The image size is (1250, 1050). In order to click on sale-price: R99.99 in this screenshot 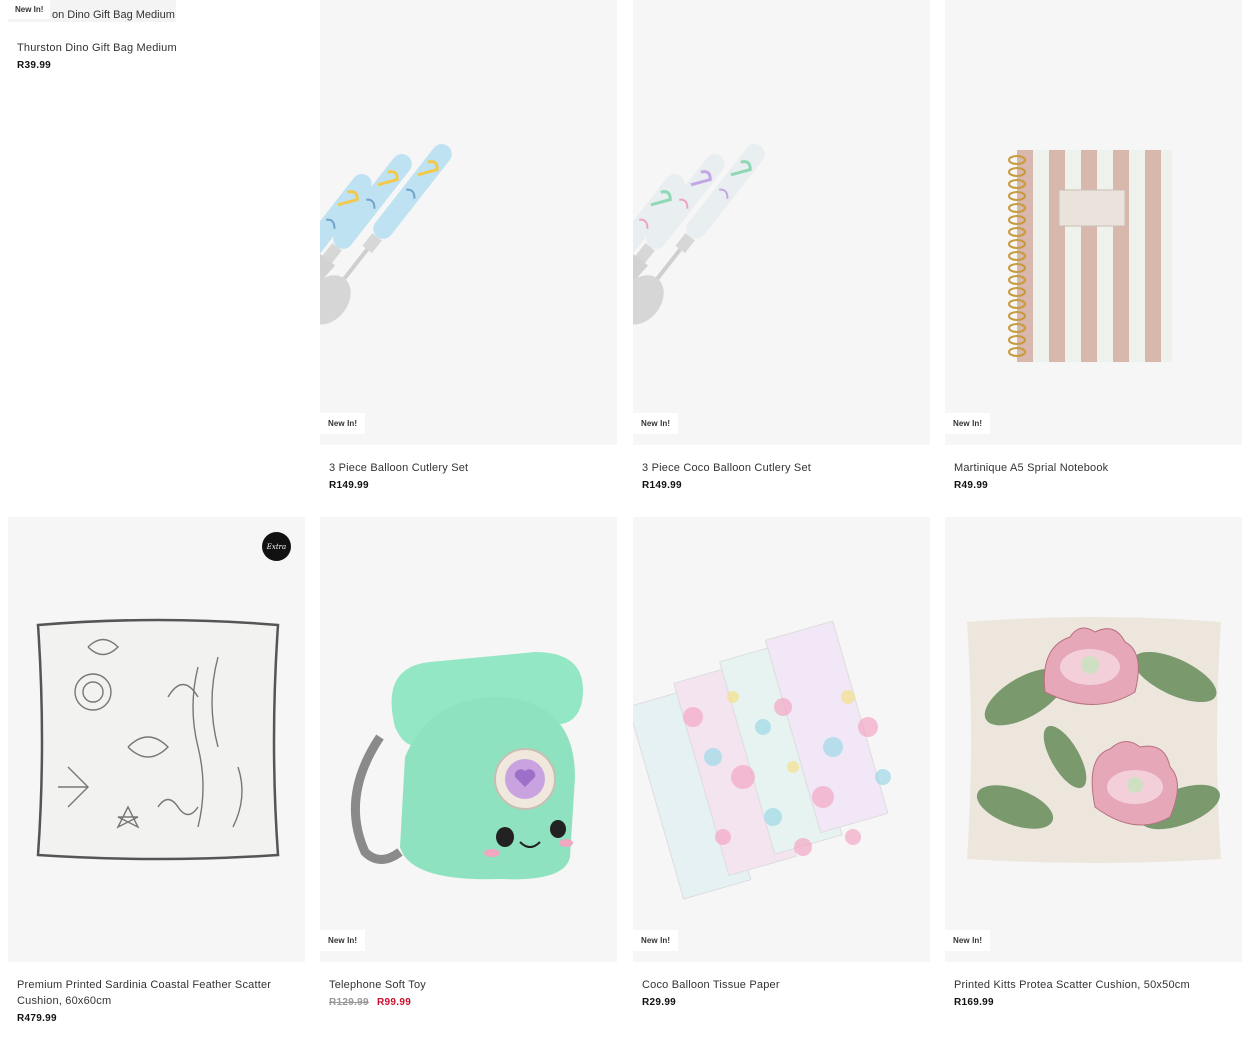, I will do `click(394, 1002)`.